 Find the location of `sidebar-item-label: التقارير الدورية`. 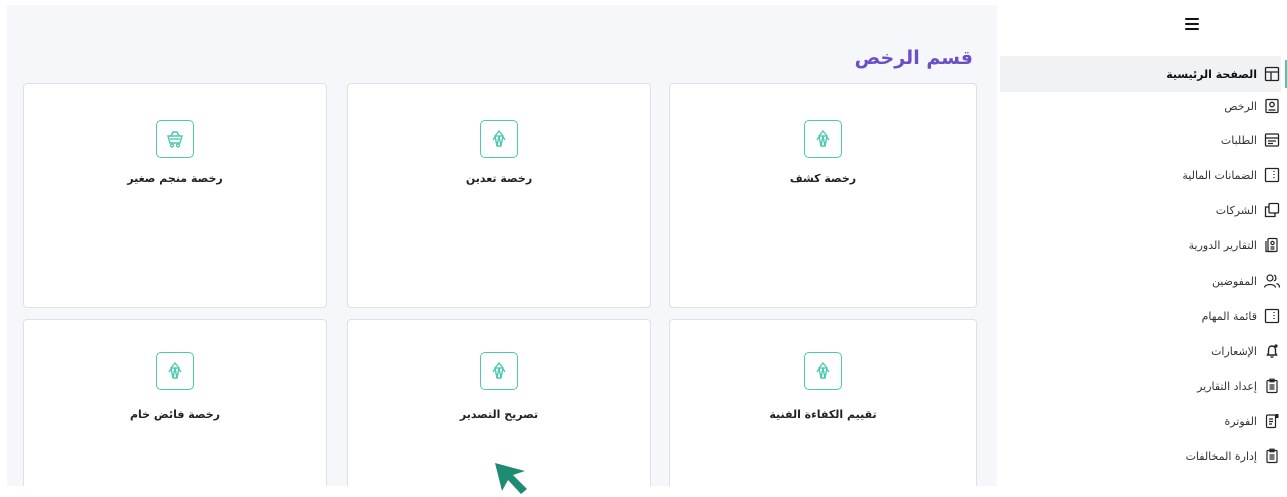

sidebar-item-label: التقارير الدورية is located at coordinates (1222, 245).